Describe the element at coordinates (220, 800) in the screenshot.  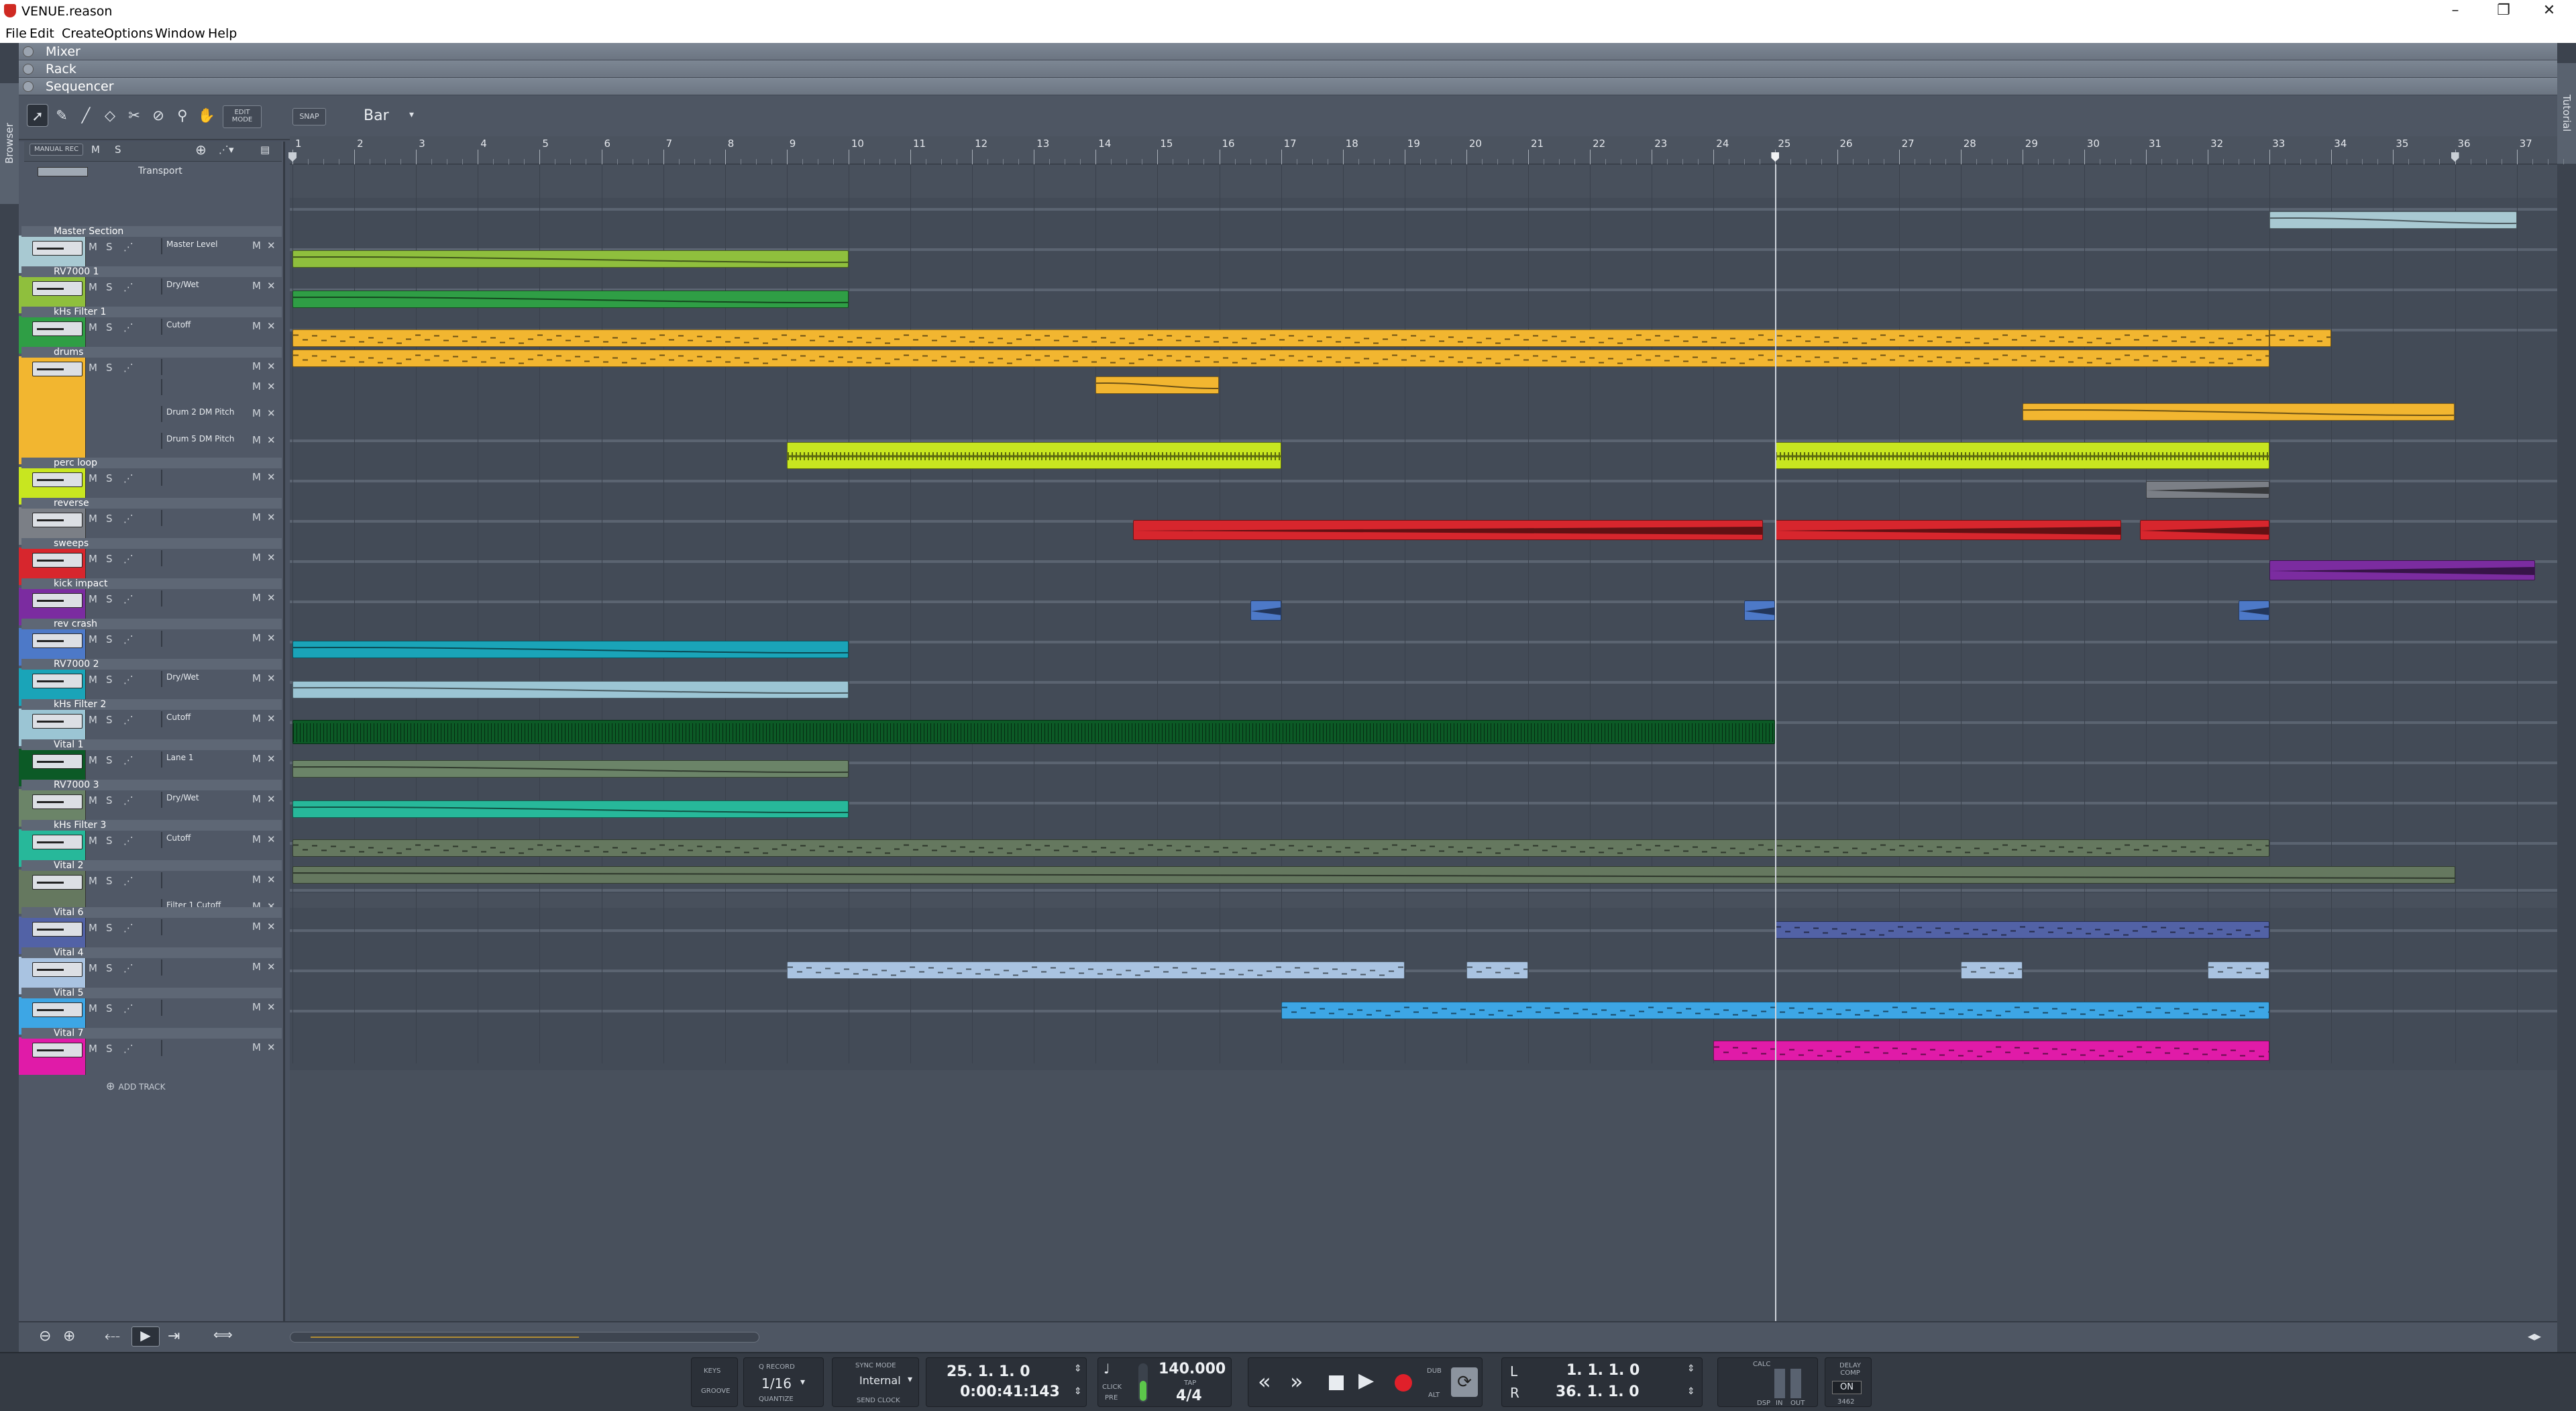
I see `lane-header: Dry/Wet M ✕` at that location.